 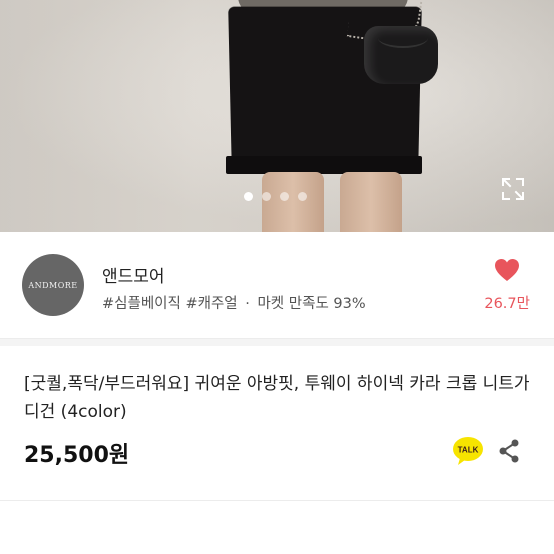 I want to click on bottom-divider, so click(x=277, y=500).